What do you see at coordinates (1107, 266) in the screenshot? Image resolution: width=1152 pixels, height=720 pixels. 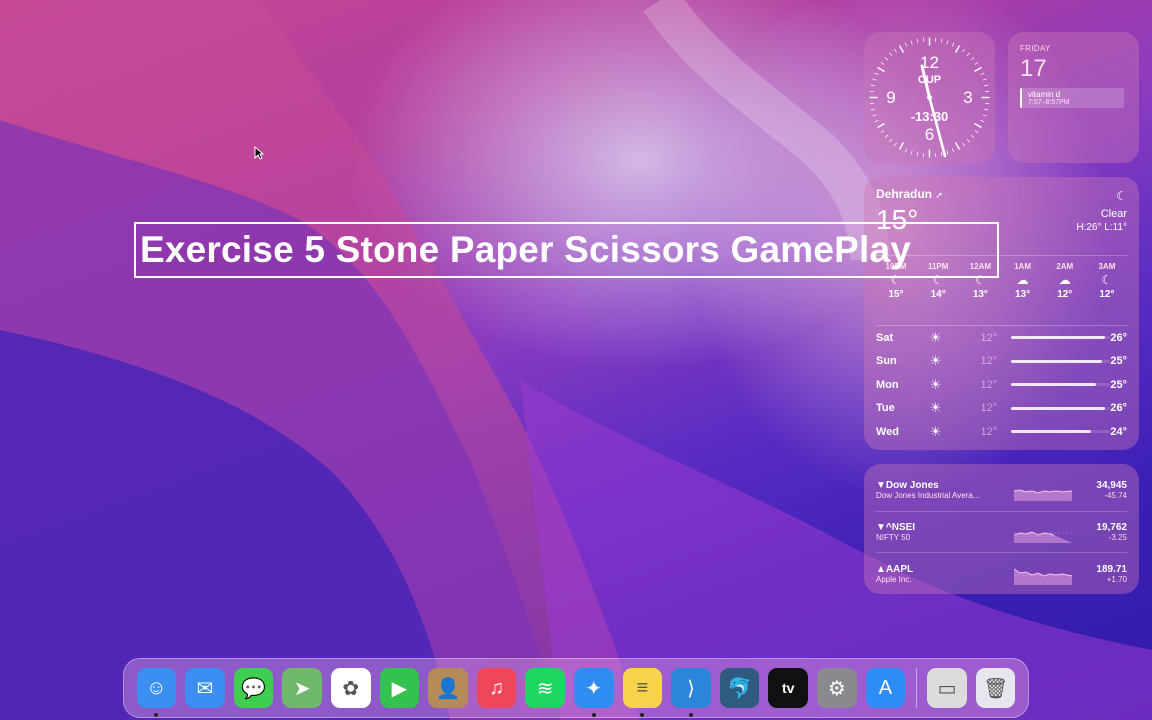 I see `hourly-time: 3AM` at bounding box center [1107, 266].